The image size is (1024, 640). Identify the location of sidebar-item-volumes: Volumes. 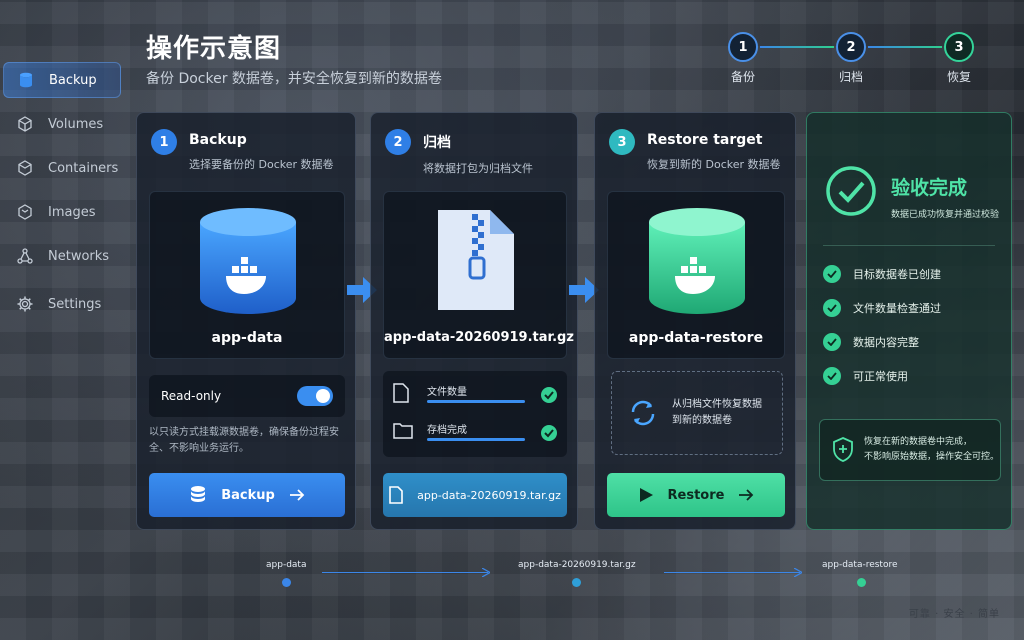
(65, 124).